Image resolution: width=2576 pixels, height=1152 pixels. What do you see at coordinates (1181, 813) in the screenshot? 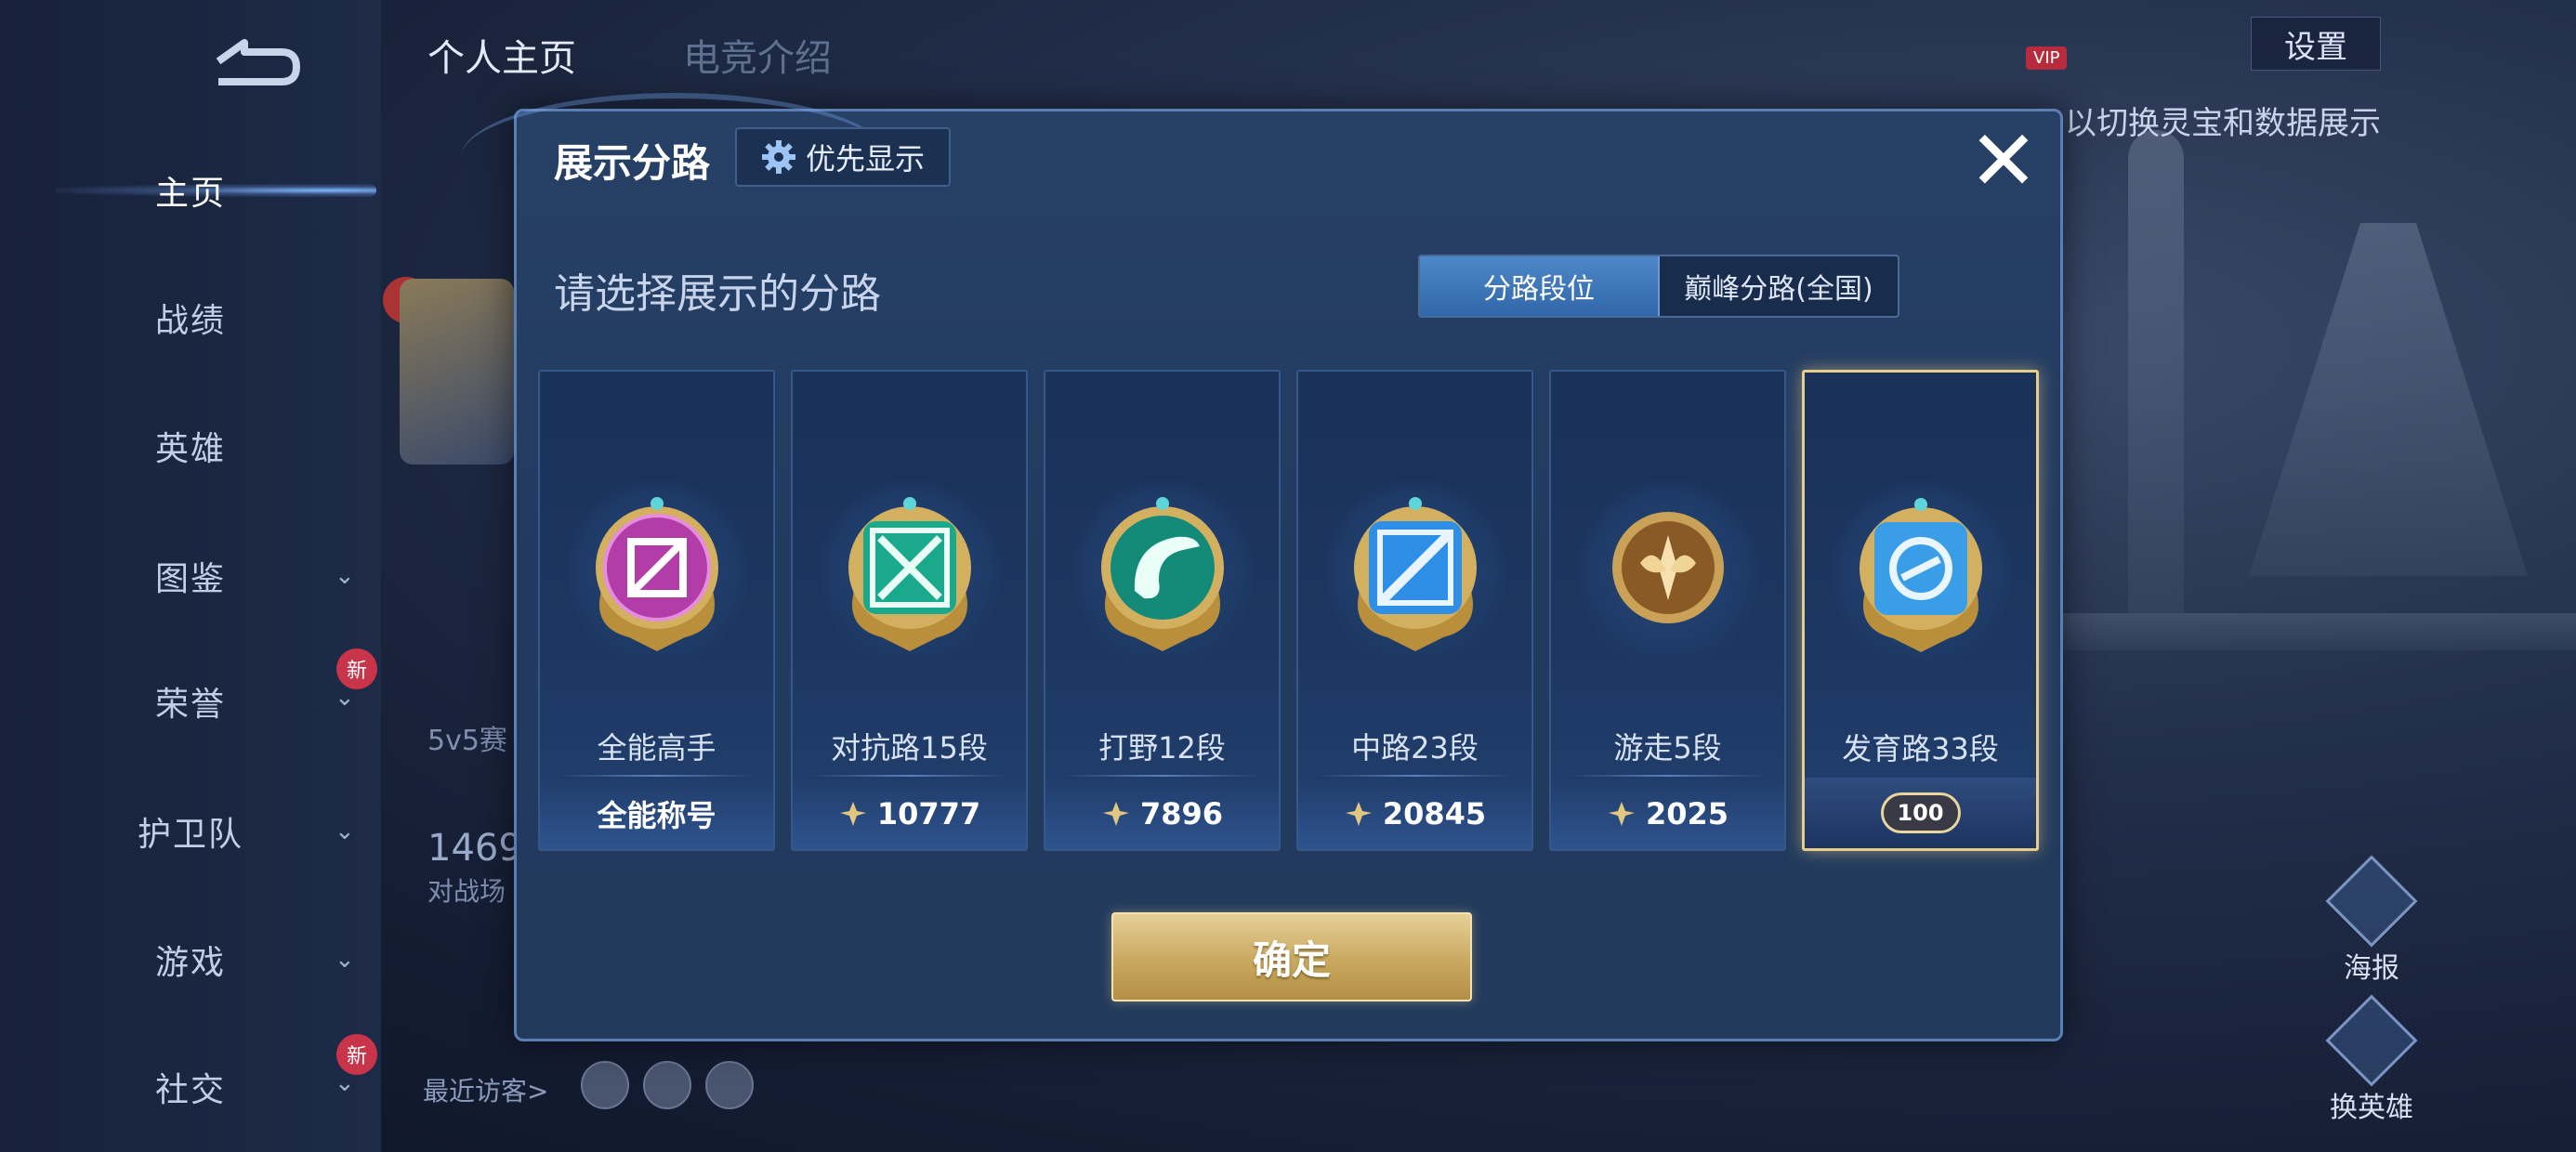
I see `peak-score: 7896` at bounding box center [1181, 813].